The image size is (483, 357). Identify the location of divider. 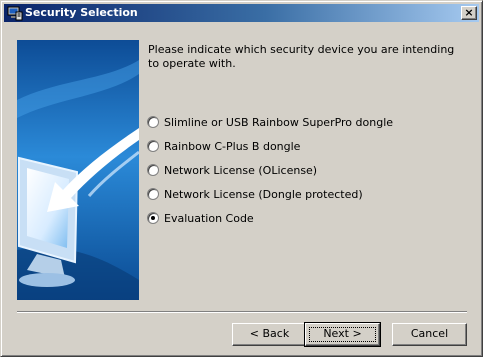
(242, 312).